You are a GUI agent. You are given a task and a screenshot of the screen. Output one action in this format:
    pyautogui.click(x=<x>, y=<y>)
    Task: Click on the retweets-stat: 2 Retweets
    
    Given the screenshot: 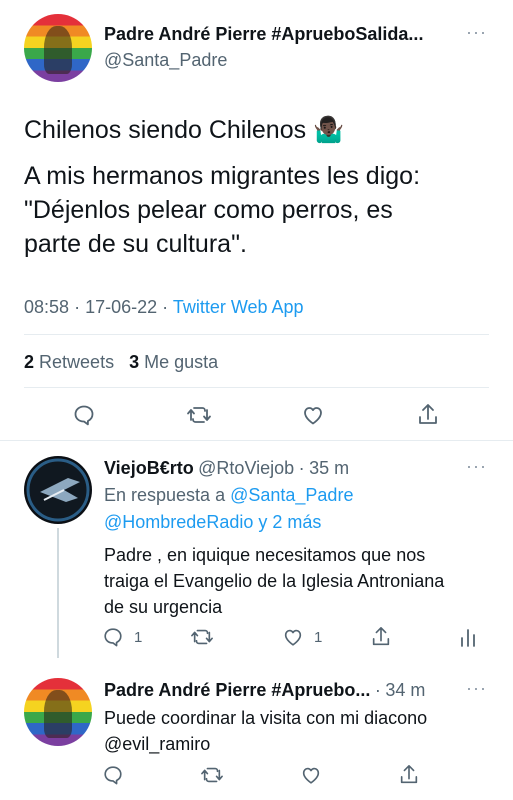 What is the action you would take?
    pyautogui.click(x=69, y=362)
    